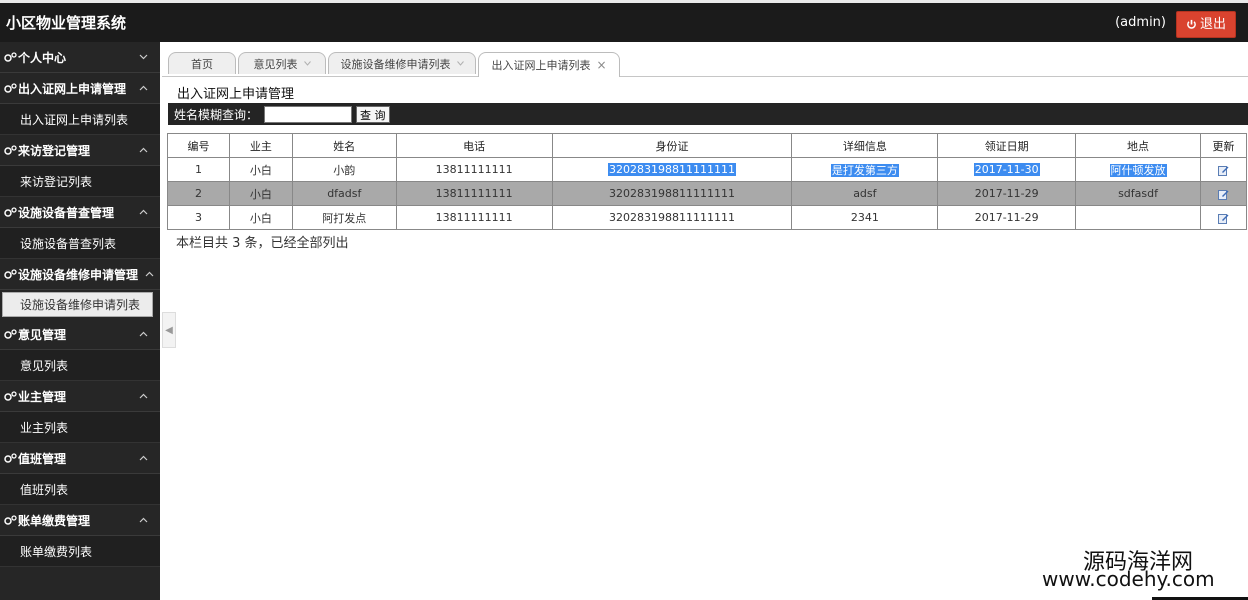 The height and width of the screenshot is (600, 1248). Describe the element at coordinates (865, 193) in the screenshot. I see `cell-details: adsf` at that location.